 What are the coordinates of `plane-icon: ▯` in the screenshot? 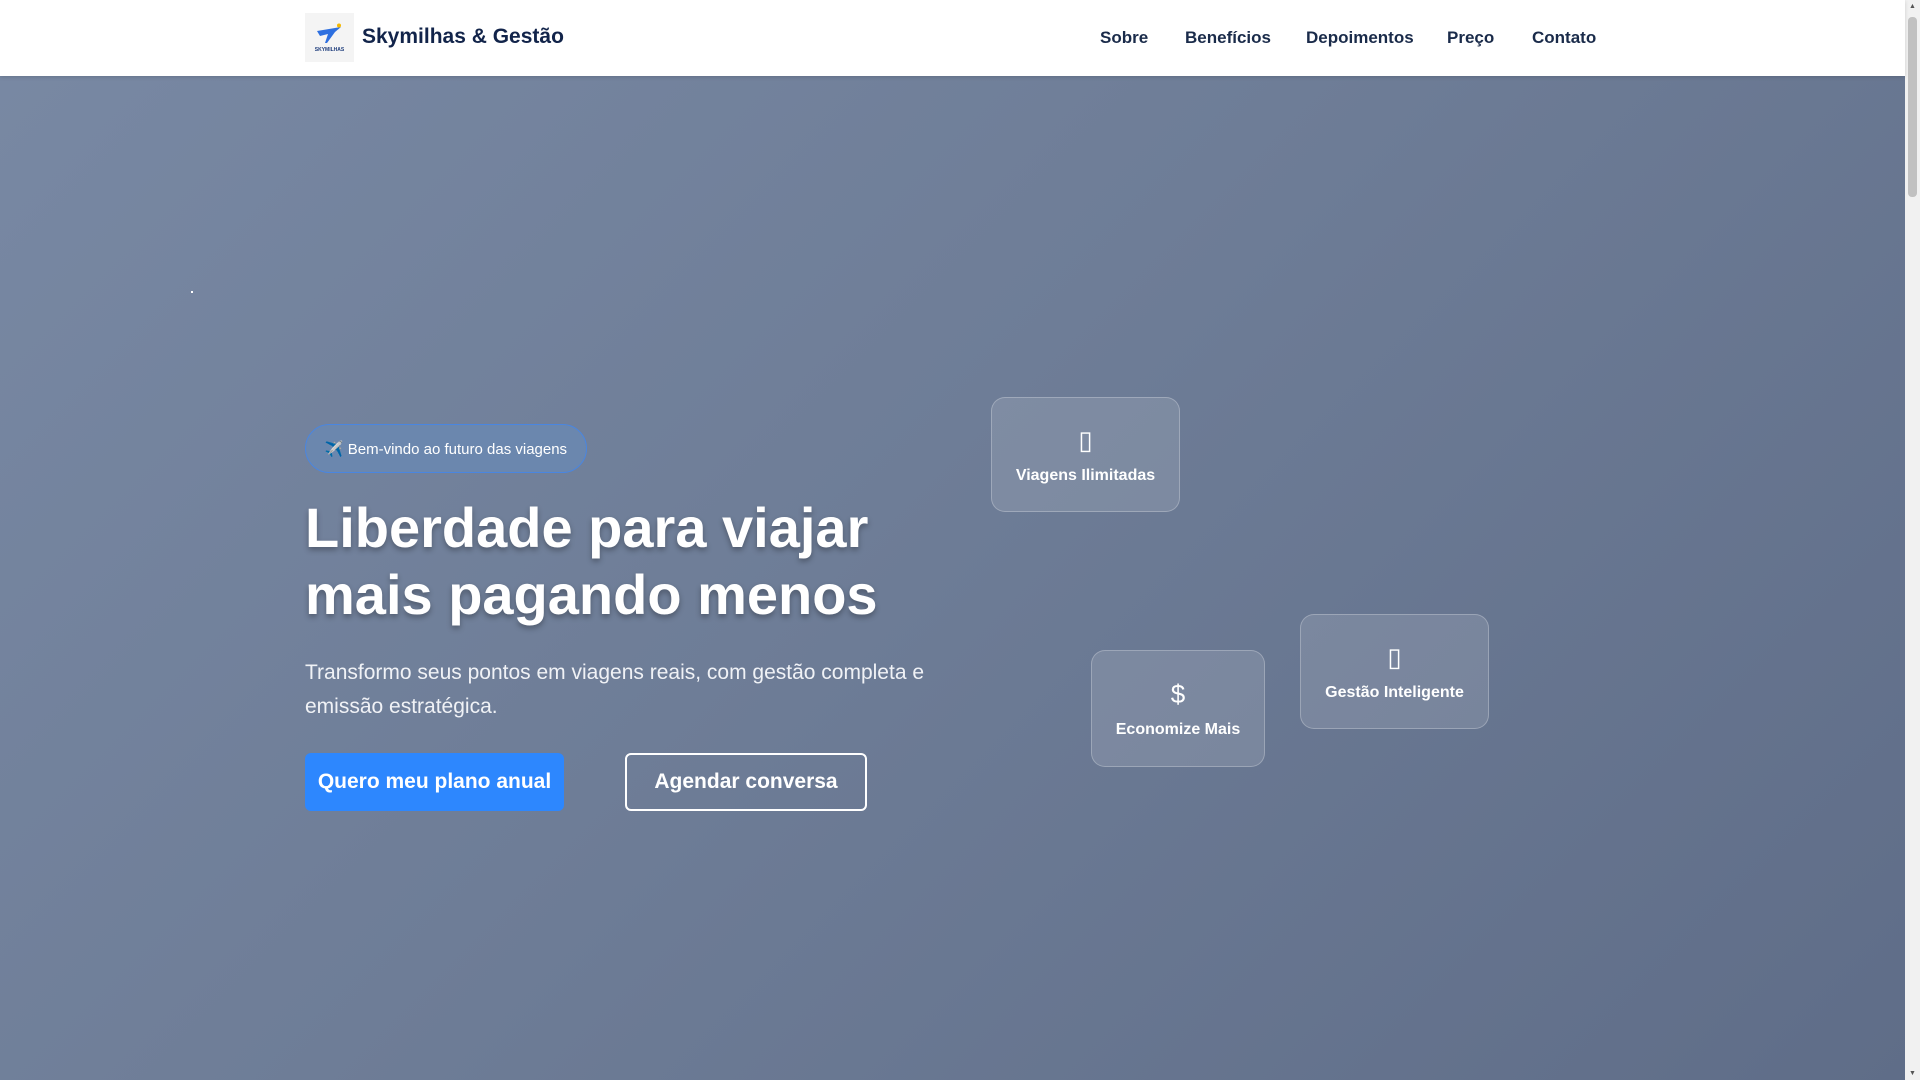 It's located at (1085, 439).